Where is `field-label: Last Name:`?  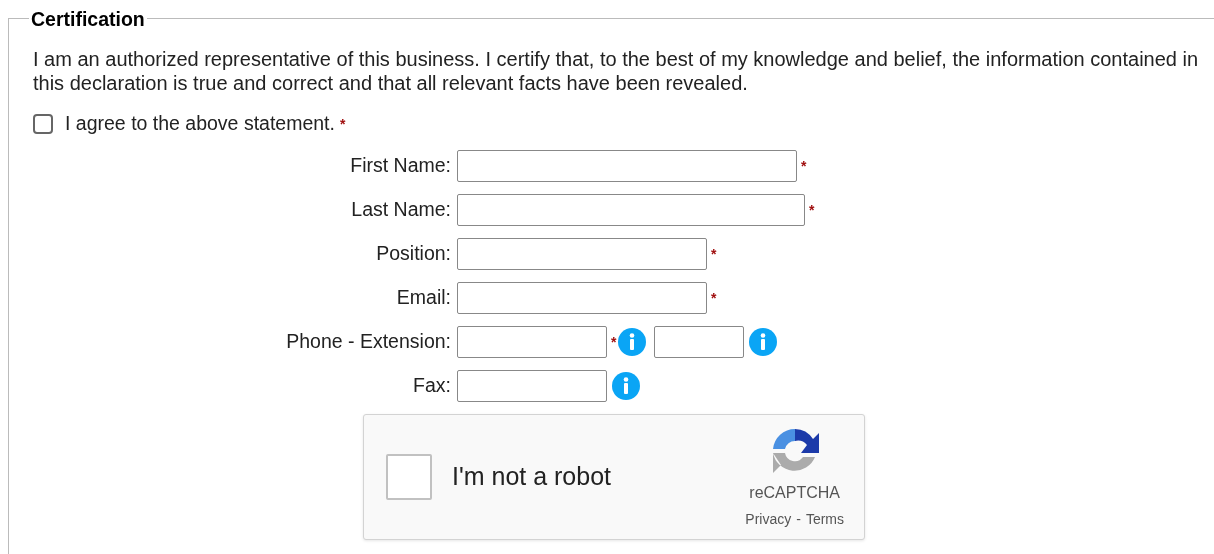
field-label: Last Name: is located at coordinates (401, 210).